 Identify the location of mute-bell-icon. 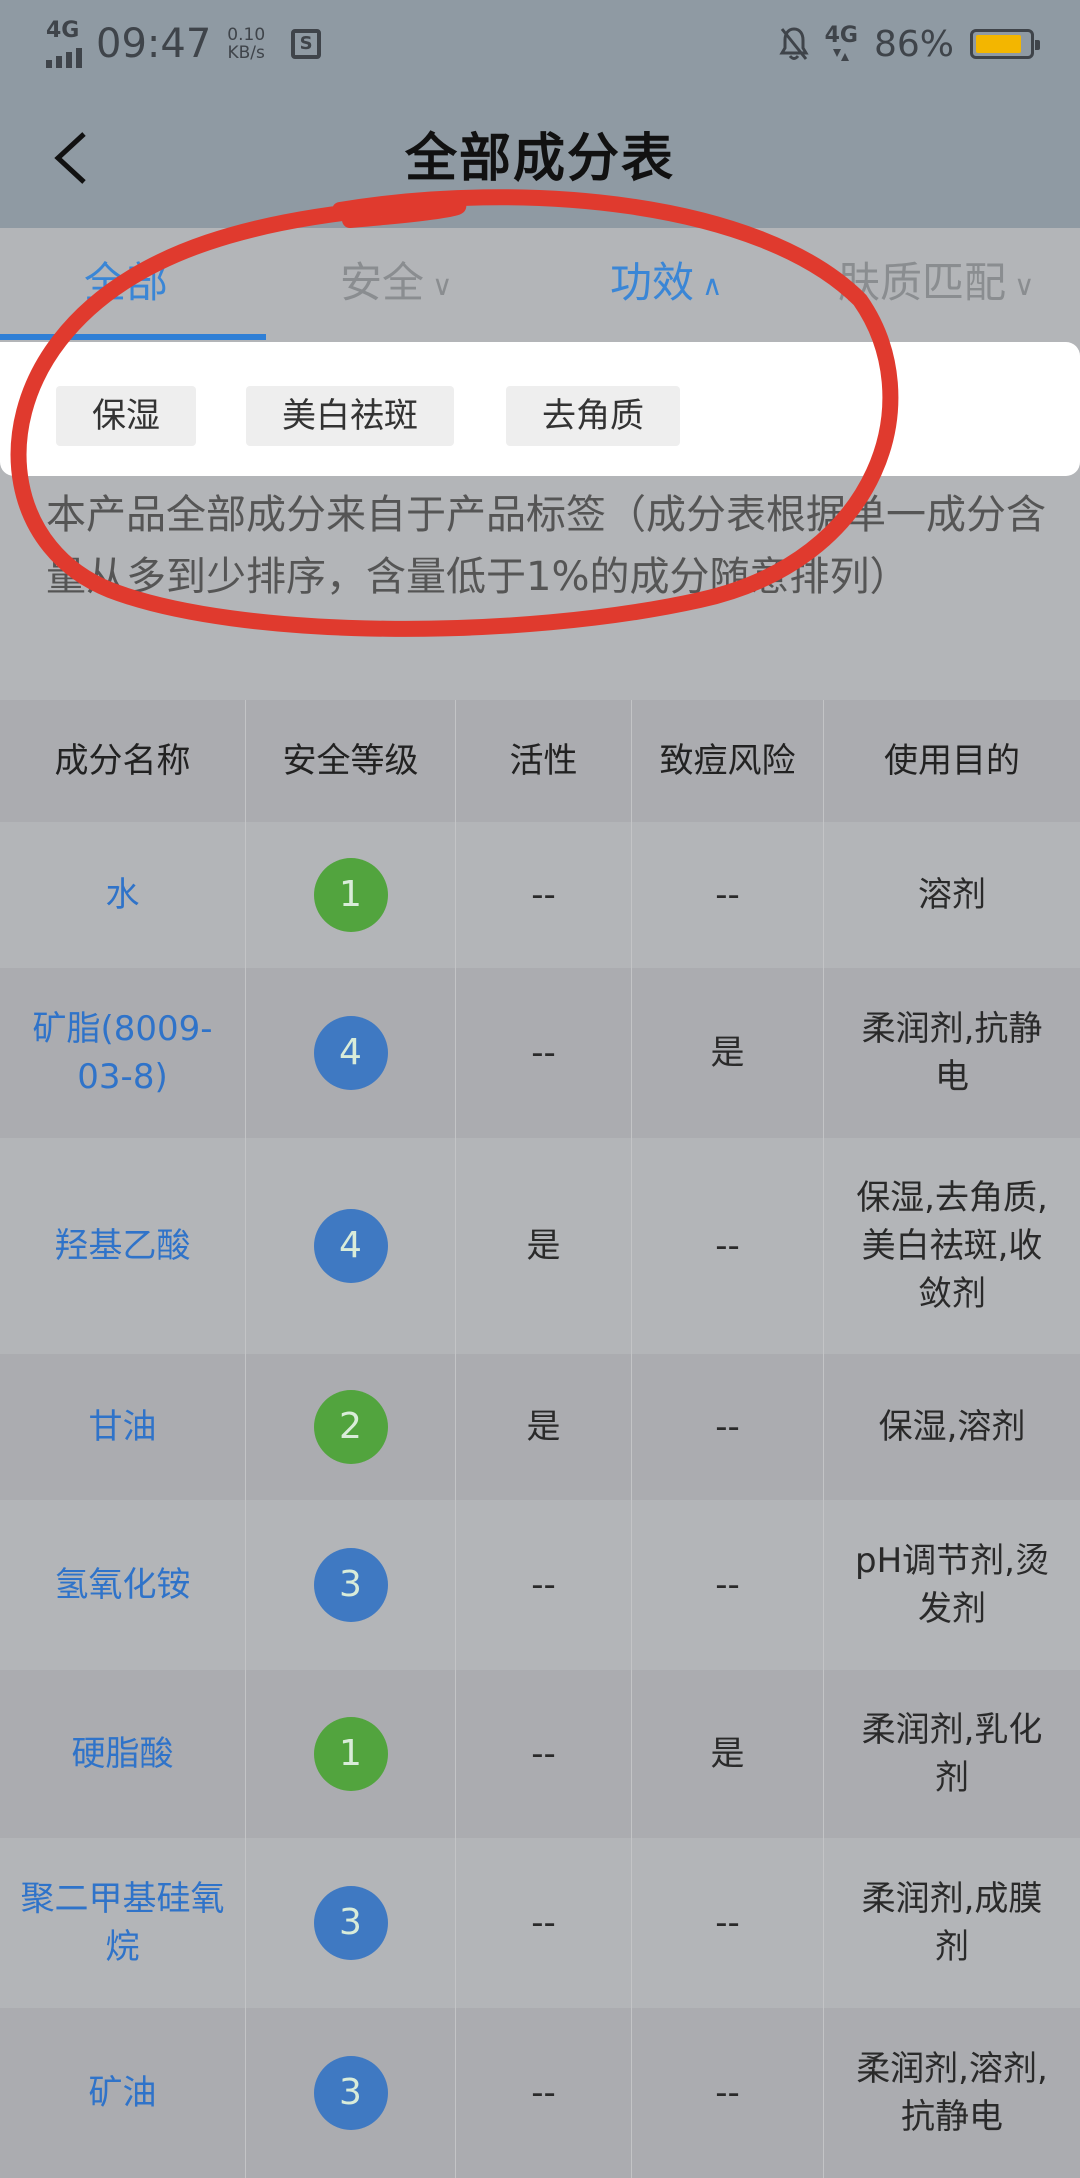
(793, 43).